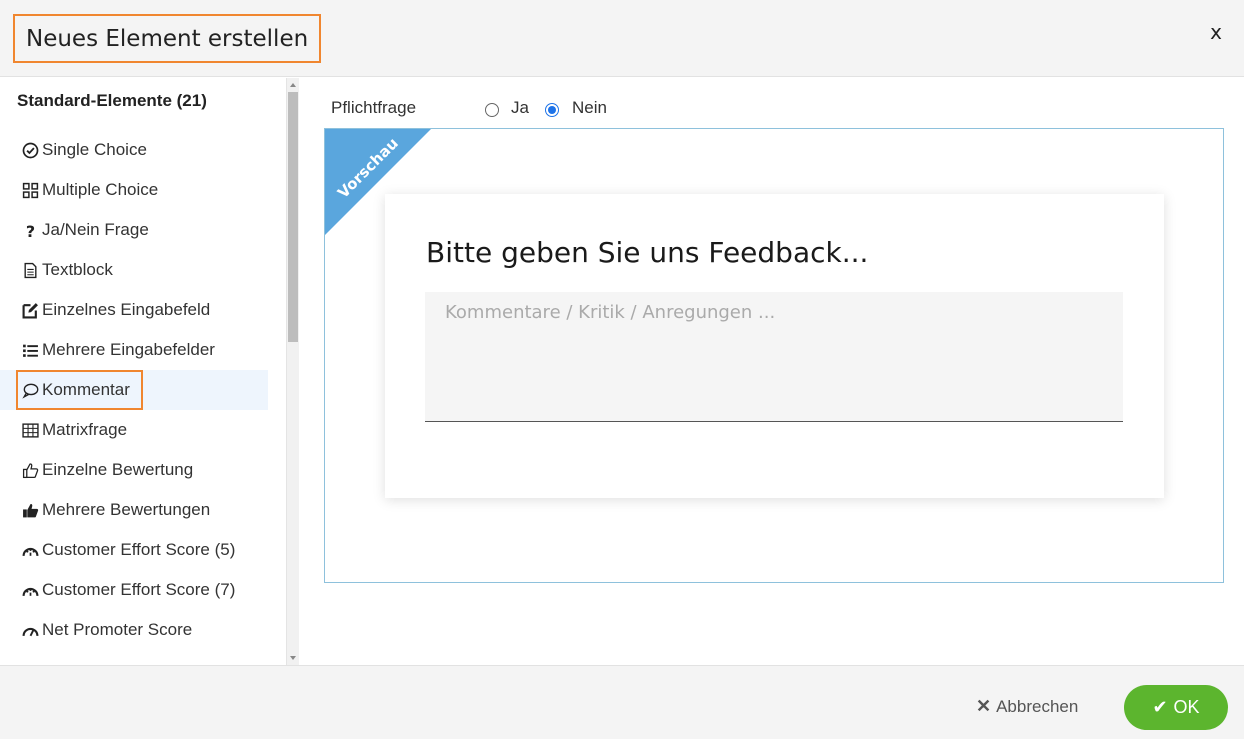 Image resolution: width=1244 pixels, height=739 pixels. Describe the element at coordinates (117, 629) in the screenshot. I see `element-item-label: Net Promoter Score` at that location.